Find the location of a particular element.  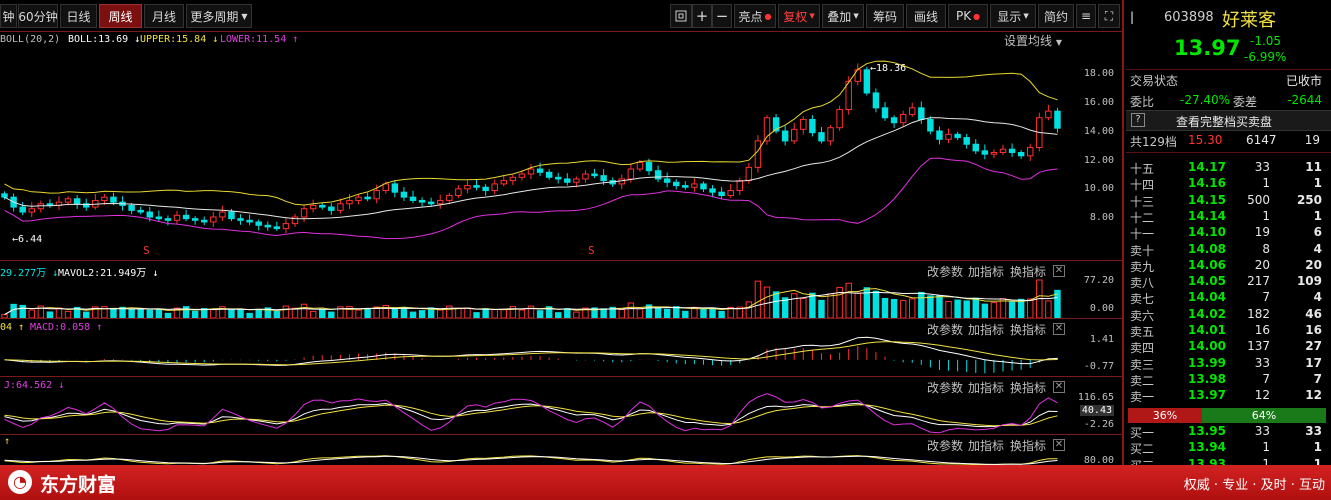

ask-vol: 217 is located at coordinates (1258, 281).